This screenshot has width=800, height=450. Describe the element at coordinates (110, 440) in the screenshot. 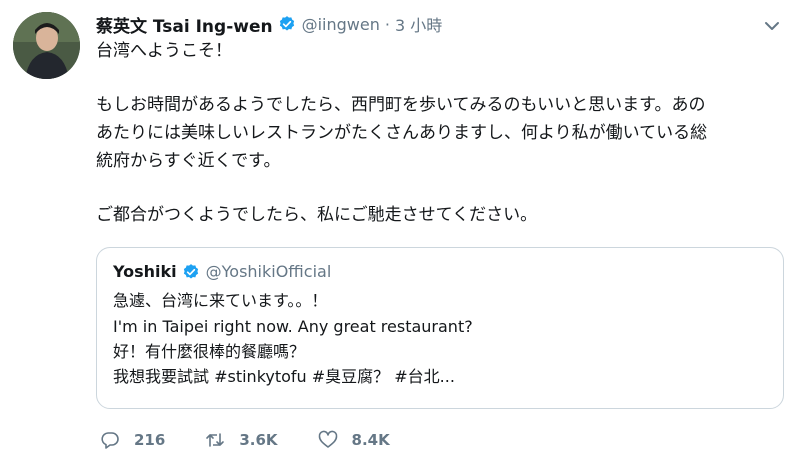

I see `reply-icon` at that location.